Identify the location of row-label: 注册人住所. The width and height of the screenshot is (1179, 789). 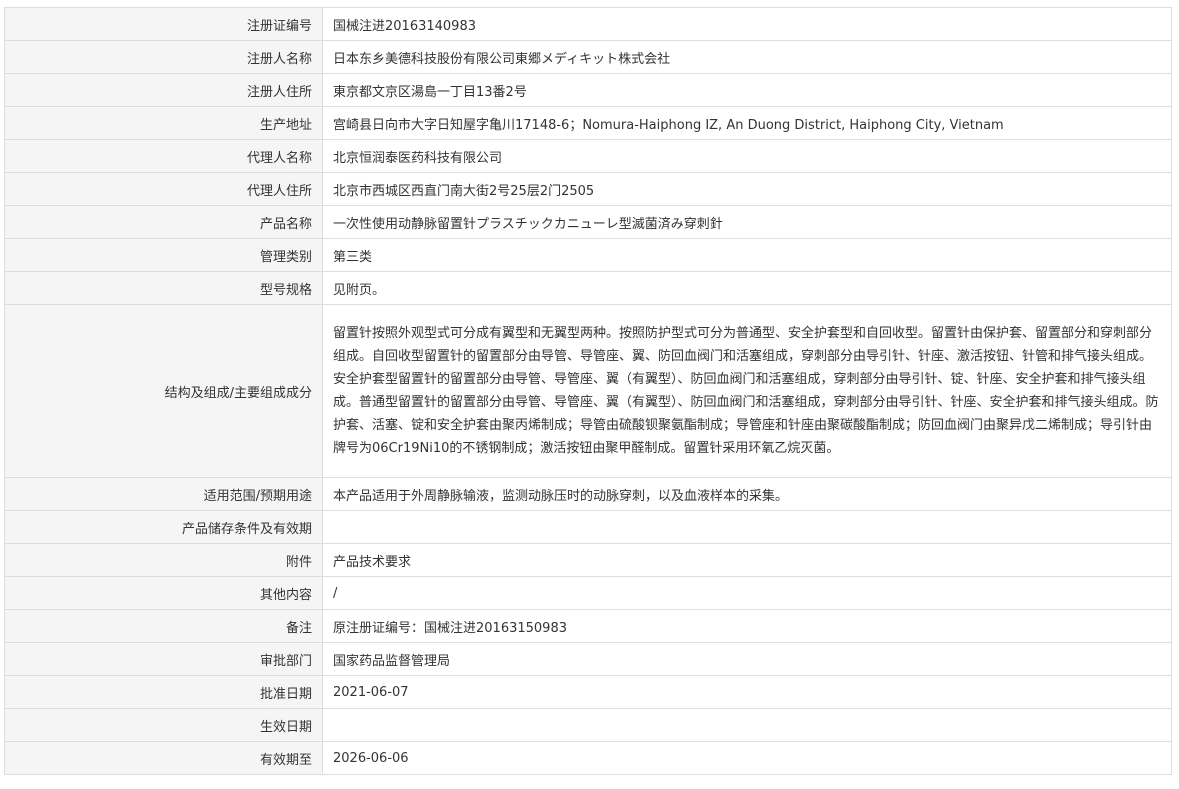
(163, 90).